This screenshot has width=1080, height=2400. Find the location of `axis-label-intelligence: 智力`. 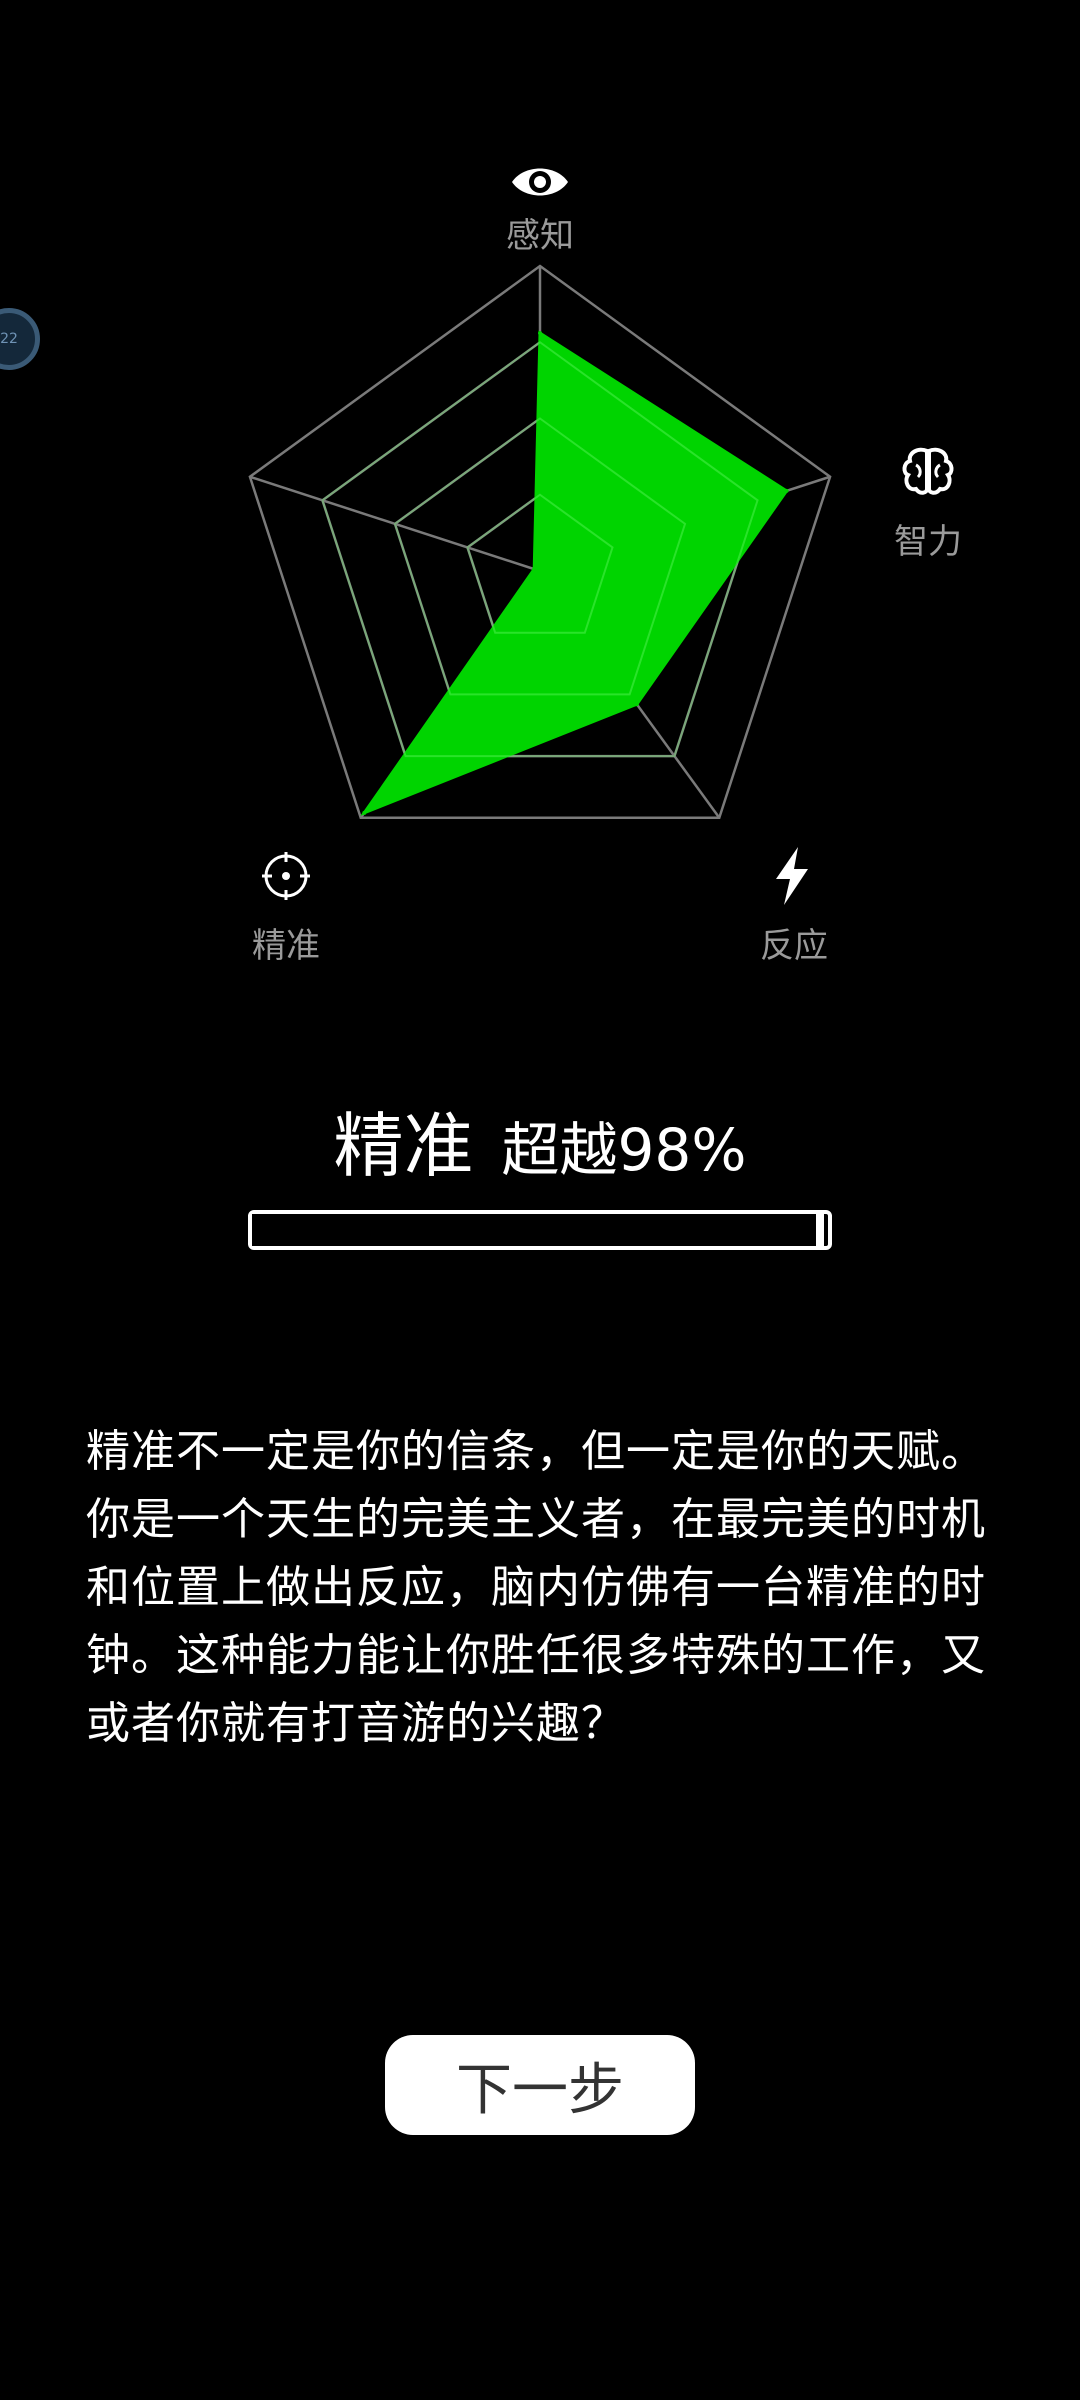

axis-label-intelligence: 智力 is located at coordinates (928, 542).